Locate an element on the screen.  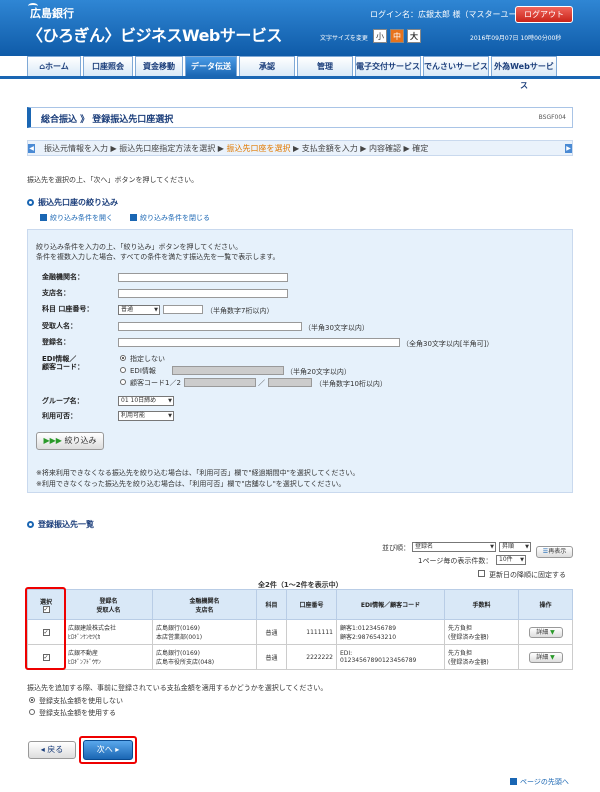
font-medium-button: 中 is located at coordinates (397, 36).